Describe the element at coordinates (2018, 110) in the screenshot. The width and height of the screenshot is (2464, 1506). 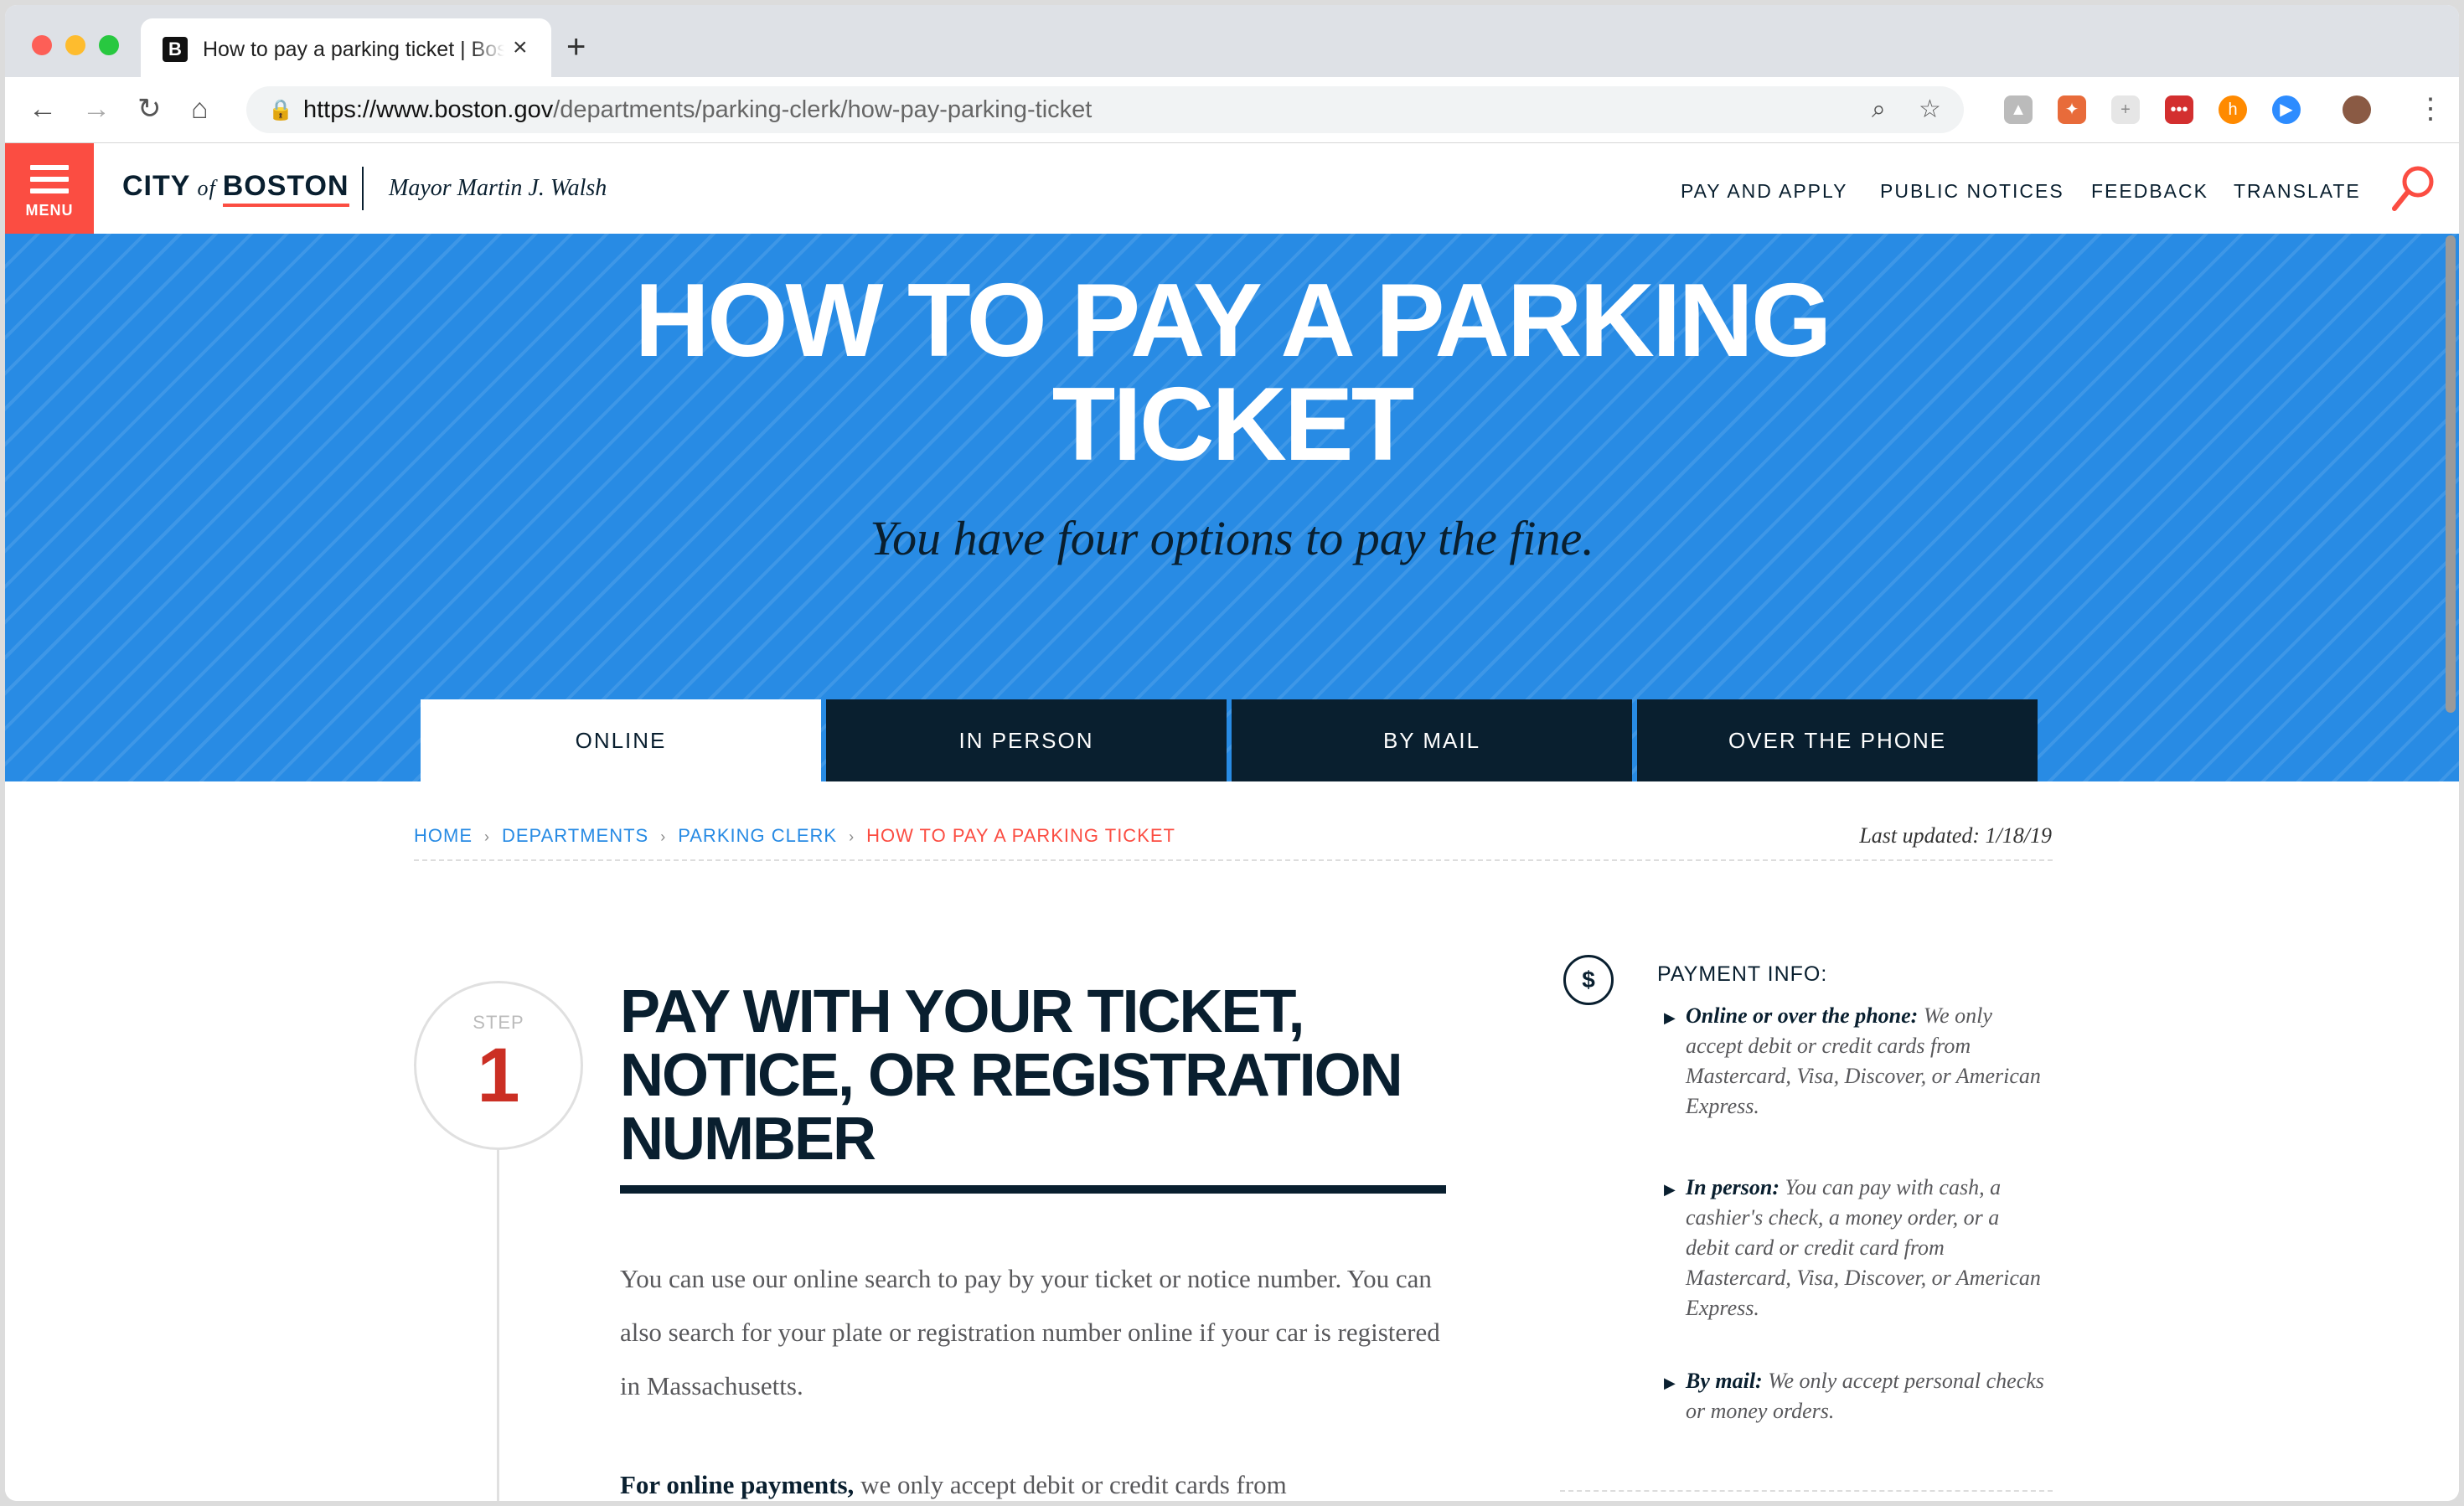
I see `drive-extension-icon: ▲` at that location.